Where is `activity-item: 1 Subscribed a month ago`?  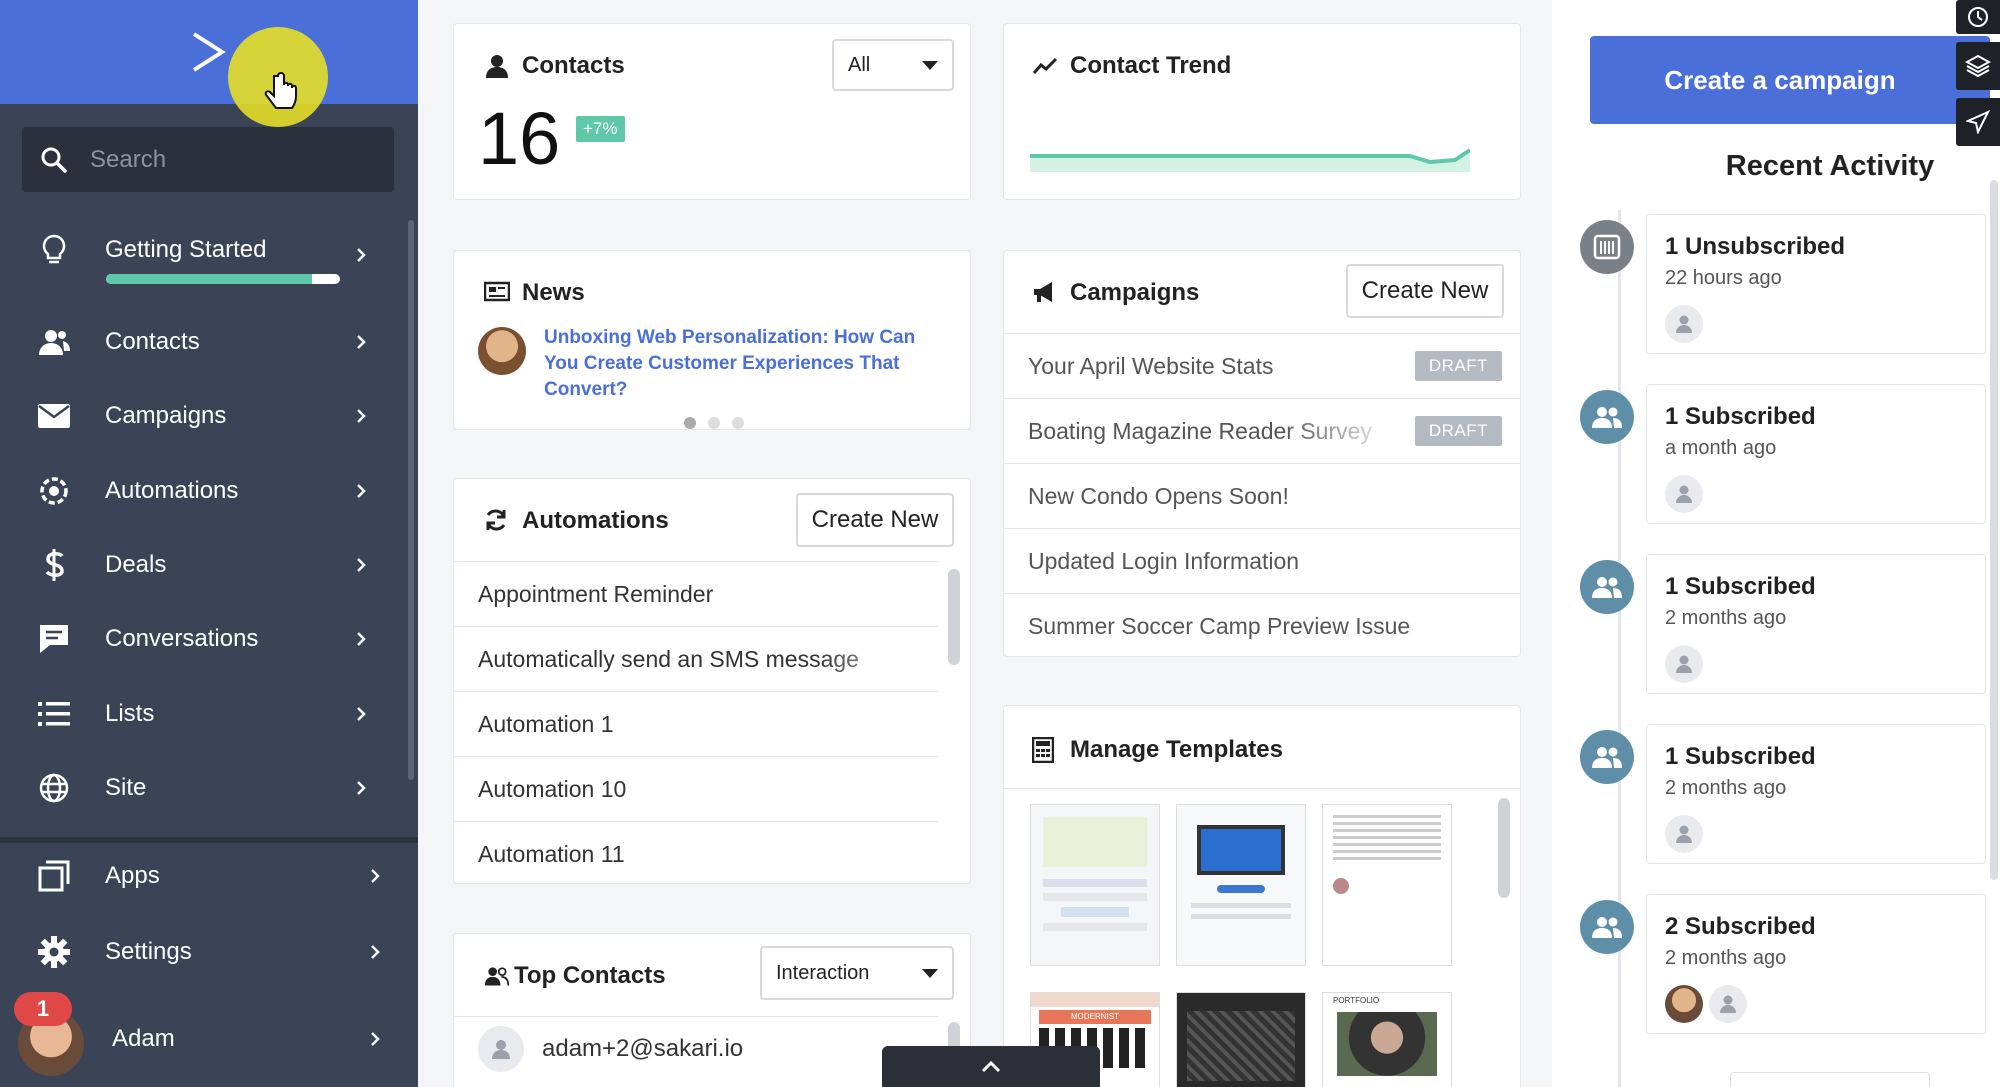
activity-item: 1 Subscribed a month ago is located at coordinates (1816, 454).